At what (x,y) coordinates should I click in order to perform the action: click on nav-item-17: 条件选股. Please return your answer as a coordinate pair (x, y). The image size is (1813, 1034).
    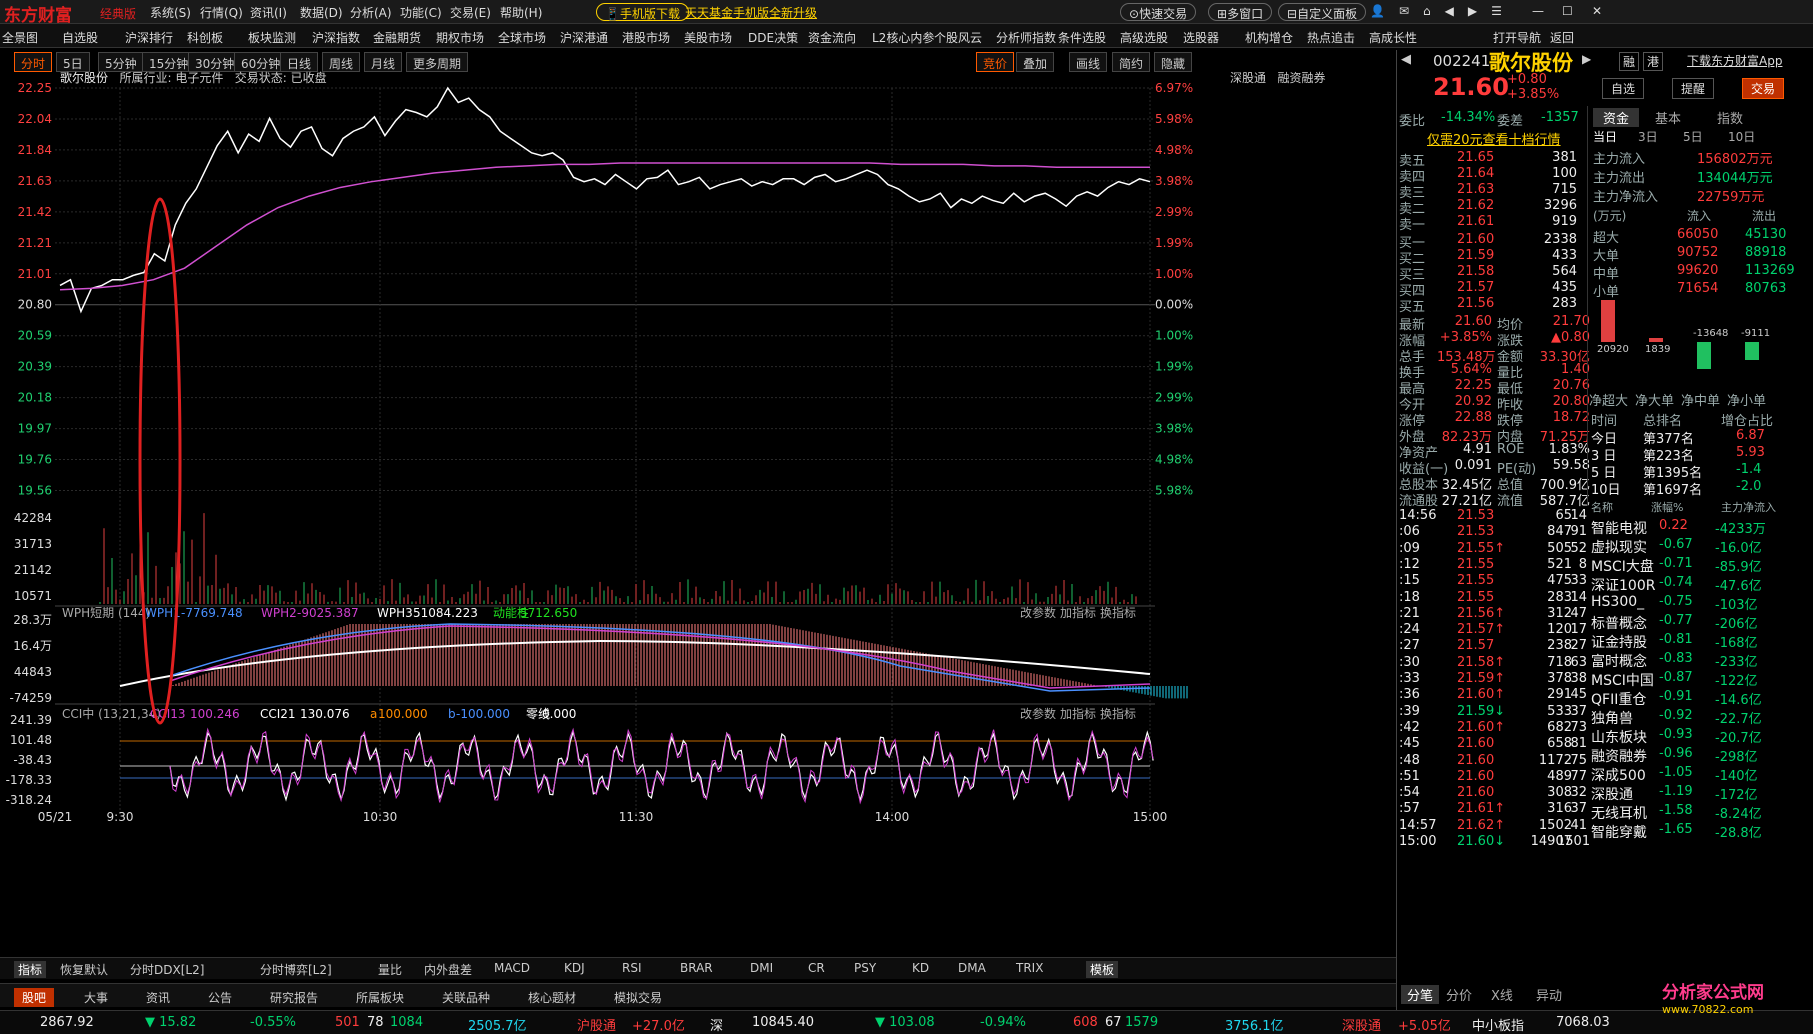
    Looking at the image, I should click on (1082, 37).